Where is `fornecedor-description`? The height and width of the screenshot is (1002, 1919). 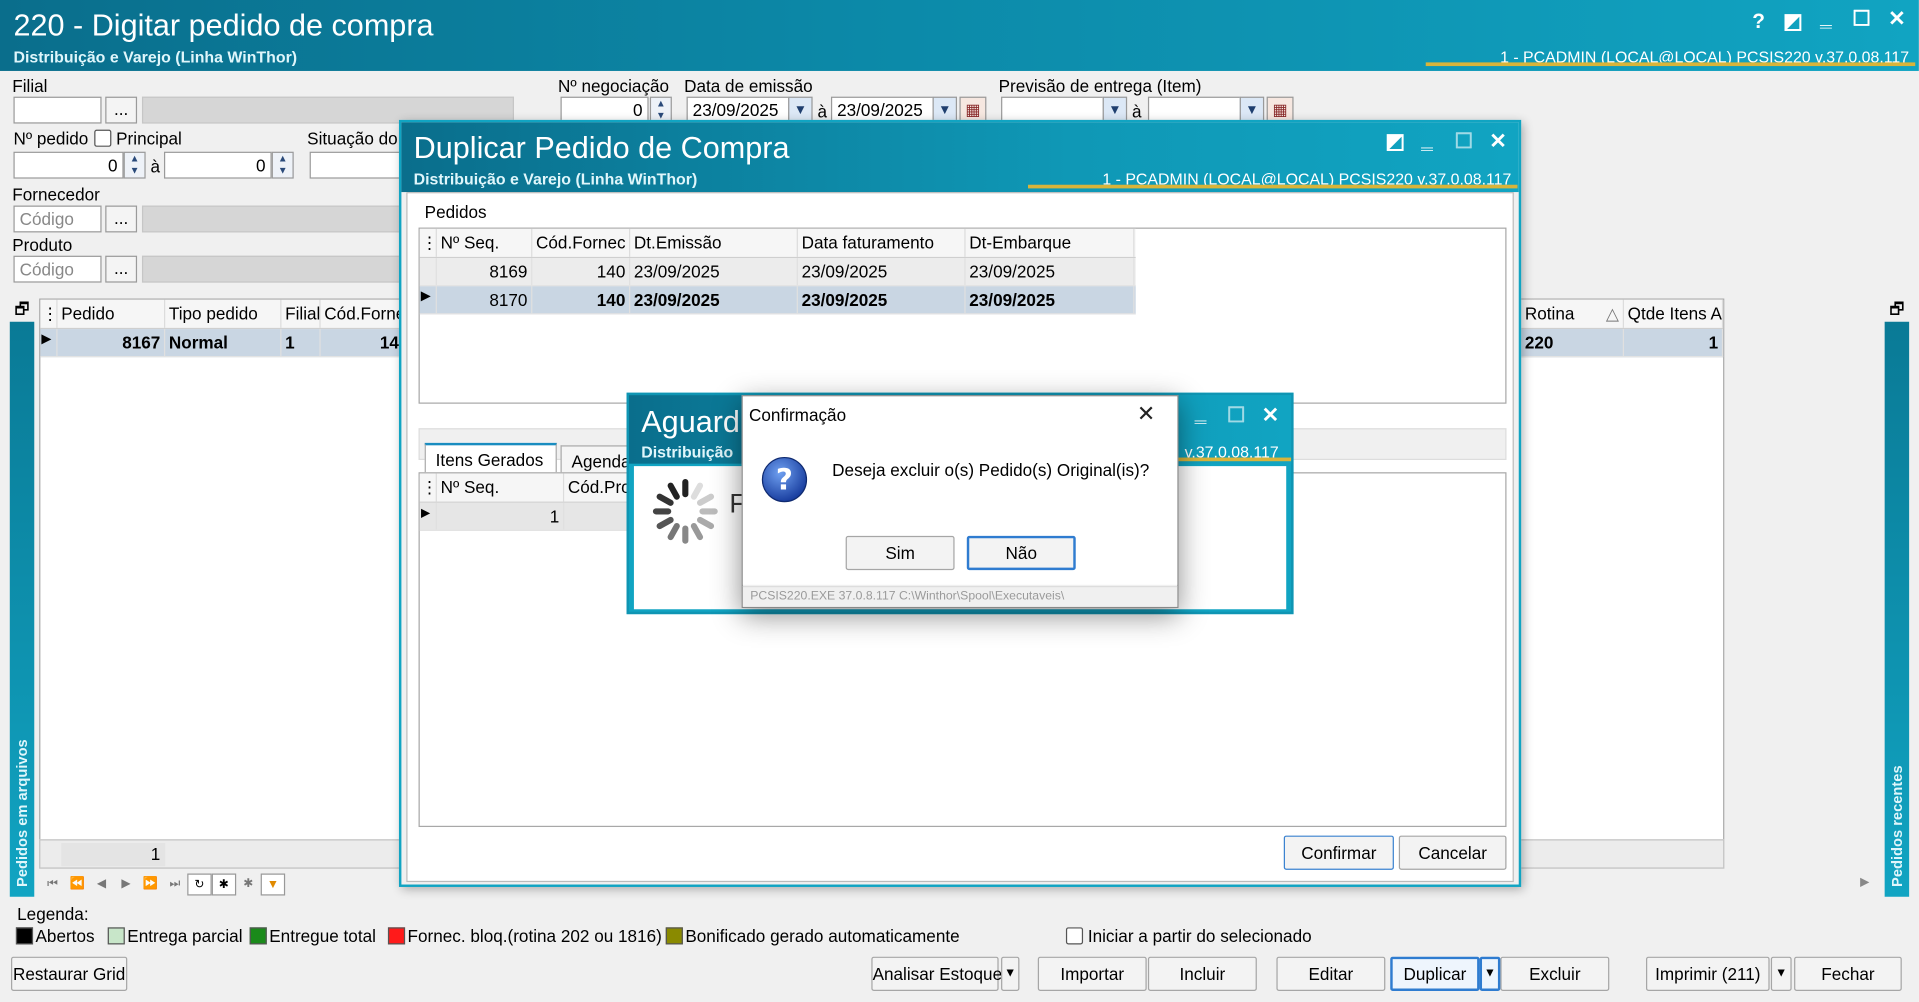 fornecedor-description is located at coordinates (276, 219).